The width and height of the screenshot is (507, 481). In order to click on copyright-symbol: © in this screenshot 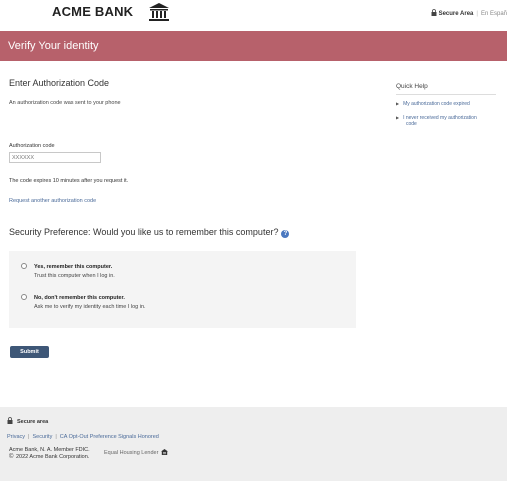, I will do `click(11, 457)`.